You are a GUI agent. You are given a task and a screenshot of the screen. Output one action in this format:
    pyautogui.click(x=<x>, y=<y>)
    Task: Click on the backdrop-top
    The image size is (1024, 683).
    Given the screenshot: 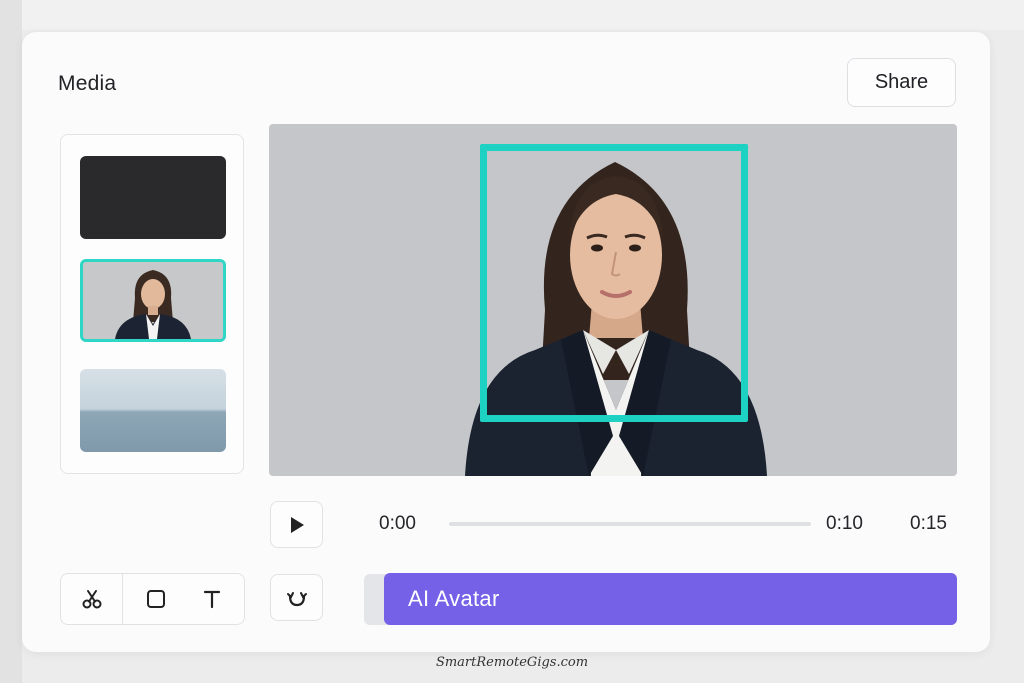 What is the action you would take?
    pyautogui.click(x=512, y=15)
    